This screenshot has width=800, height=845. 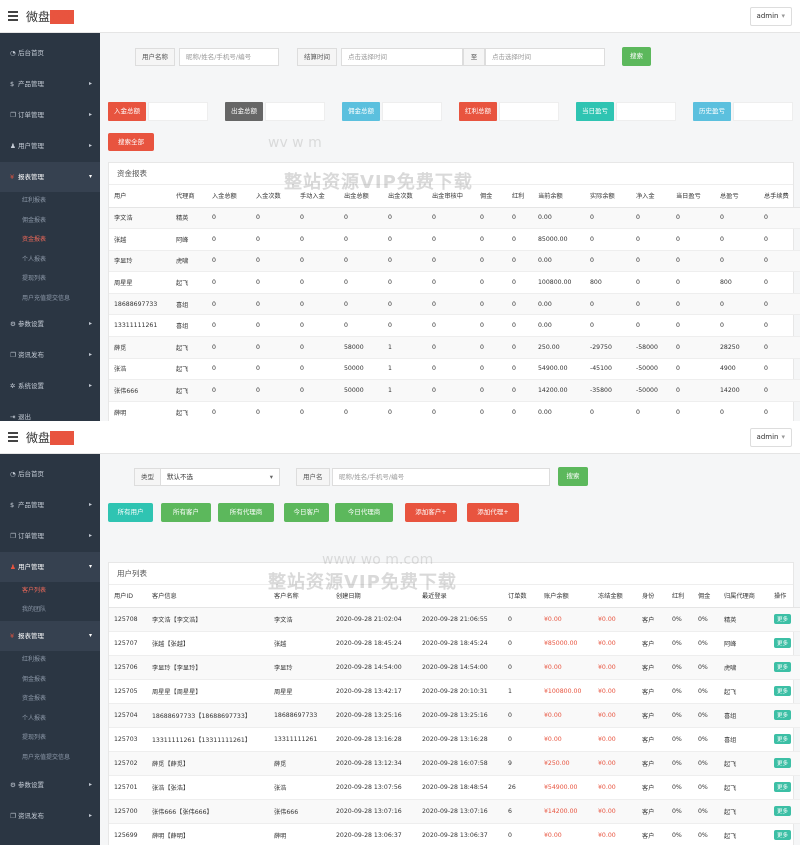 What do you see at coordinates (559, 218) in the screenshot?
I see `table-cell: 0.00` at bounding box center [559, 218].